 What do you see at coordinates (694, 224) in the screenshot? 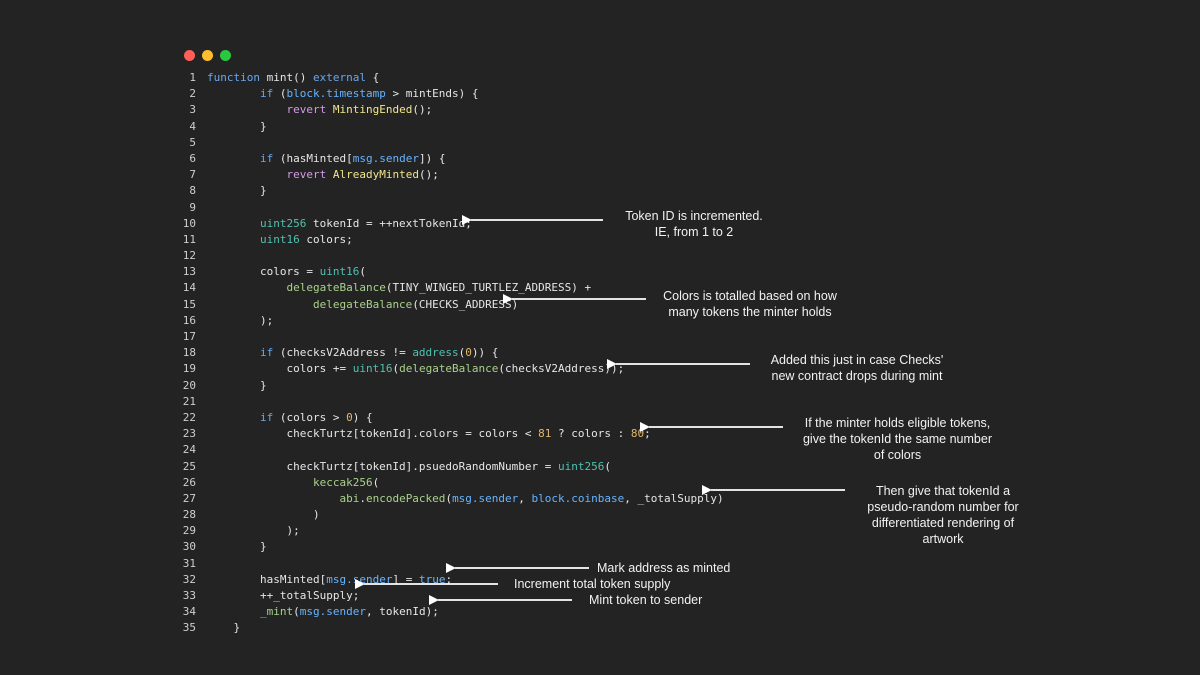
I see `annotation-token-id: Token ID is incremented. IE, from 1 to 2` at bounding box center [694, 224].